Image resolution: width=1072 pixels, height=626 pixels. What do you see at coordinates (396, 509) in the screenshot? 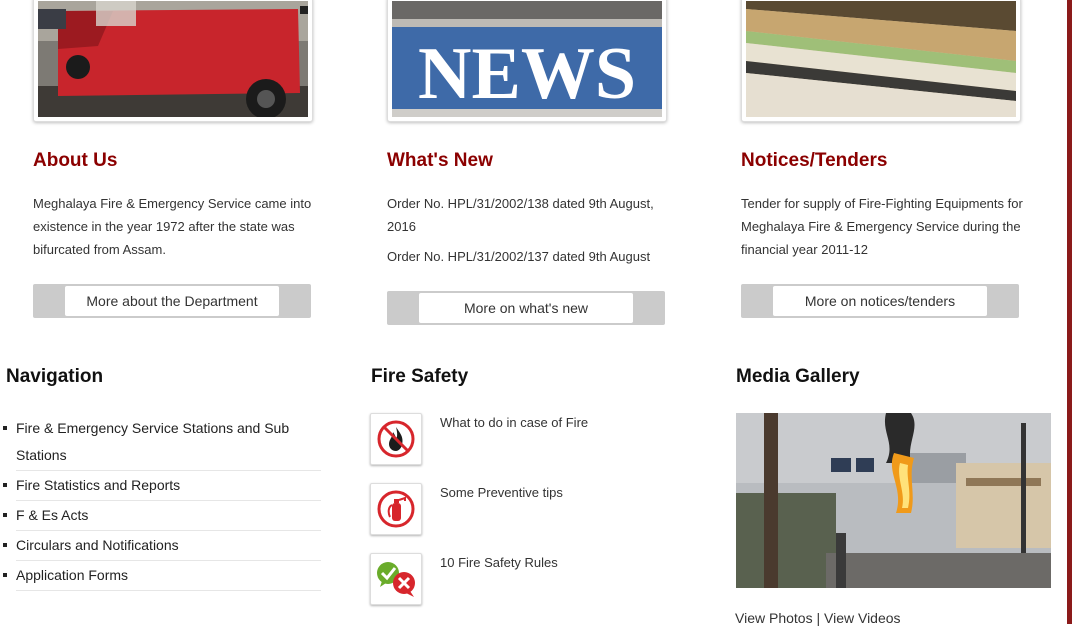
I see `fire-extinguisher-icon` at bounding box center [396, 509].